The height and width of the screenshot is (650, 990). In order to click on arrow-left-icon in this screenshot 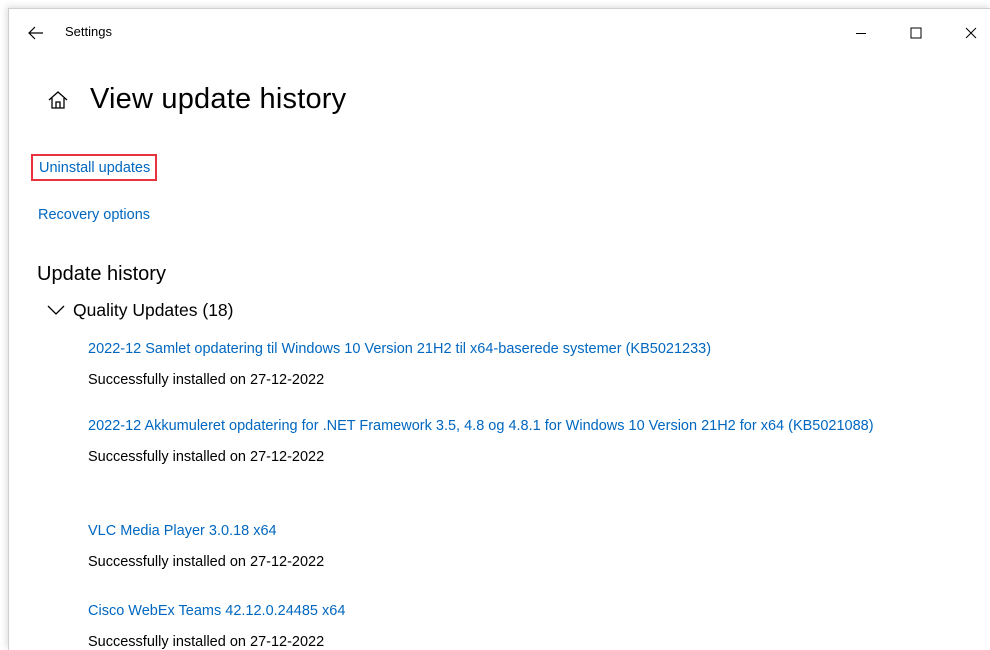, I will do `click(35, 33)`.